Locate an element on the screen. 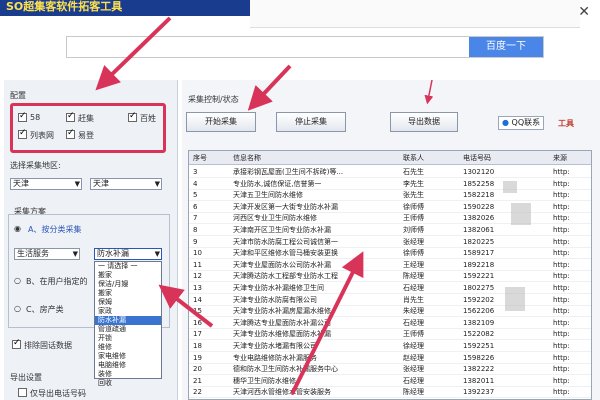 This screenshot has width=600, height=400. table-row: 22 天津河西水管维修水管安装服务 陈经理 1392237 http: is located at coordinates (390, 393).